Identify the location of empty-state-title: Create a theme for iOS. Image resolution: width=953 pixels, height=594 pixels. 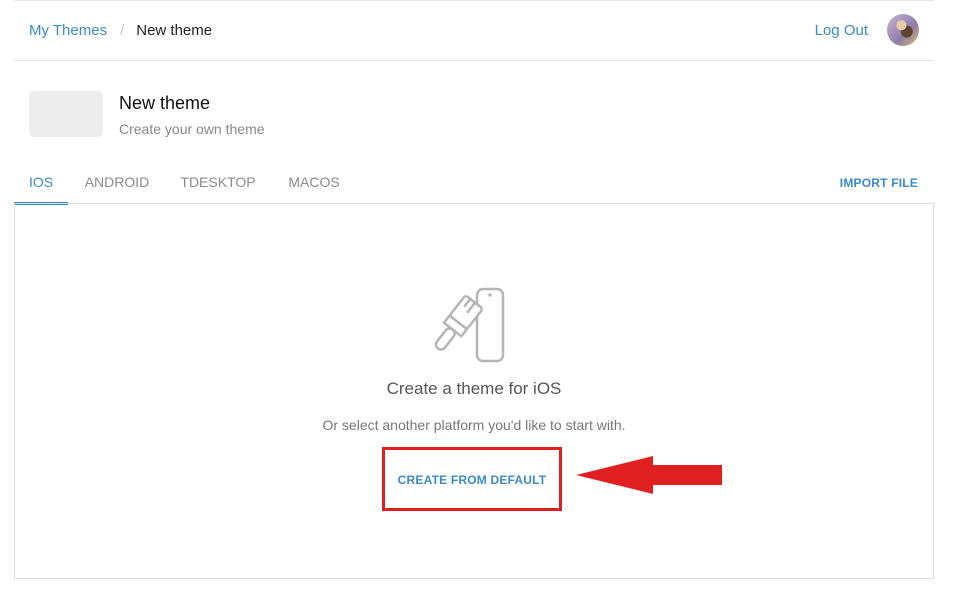
(474, 388).